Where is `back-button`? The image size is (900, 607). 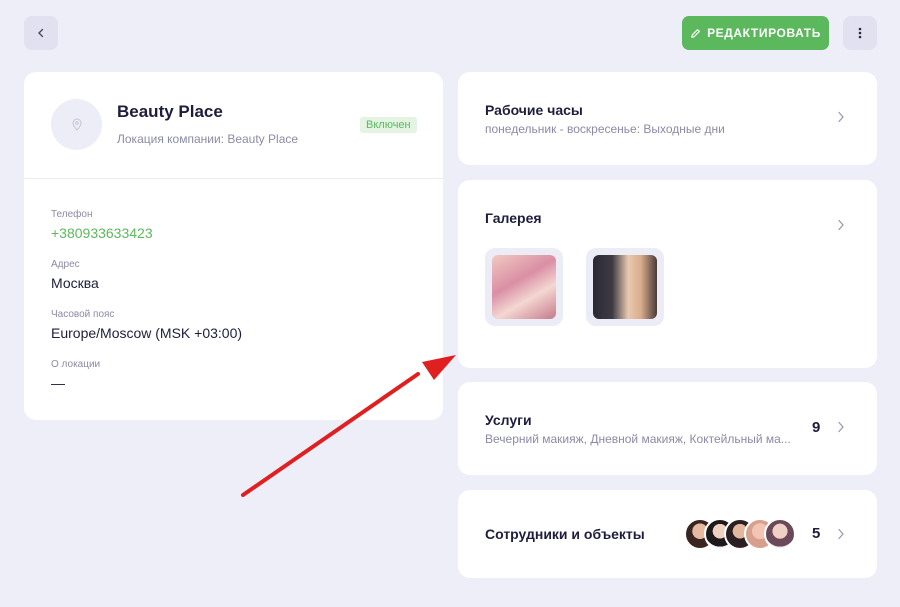
back-button is located at coordinates (41, 33).